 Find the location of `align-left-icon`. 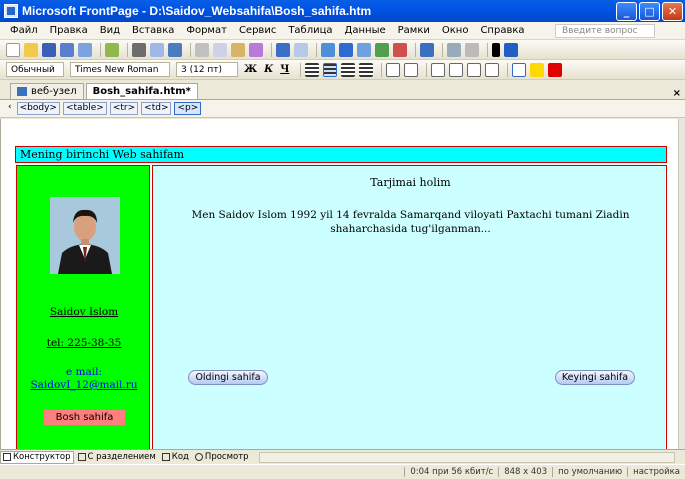

align-left-icon is located at coordinates (312, 69).